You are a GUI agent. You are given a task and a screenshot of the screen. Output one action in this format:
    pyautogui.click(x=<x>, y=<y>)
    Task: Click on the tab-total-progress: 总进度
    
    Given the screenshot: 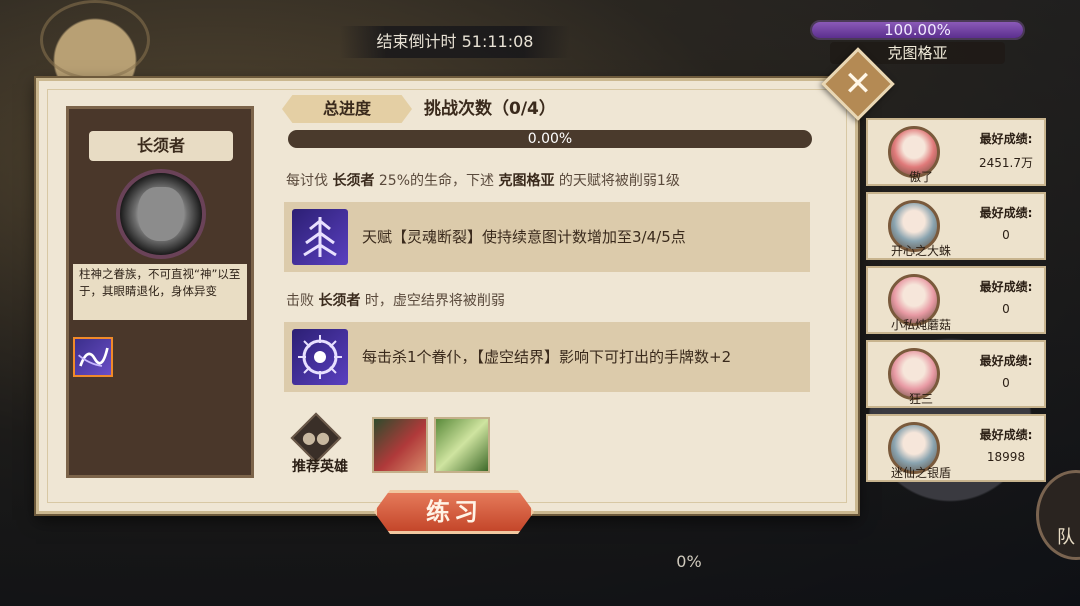 What is the action you would take?
    pyautogui.click(x=347, y=109)
    